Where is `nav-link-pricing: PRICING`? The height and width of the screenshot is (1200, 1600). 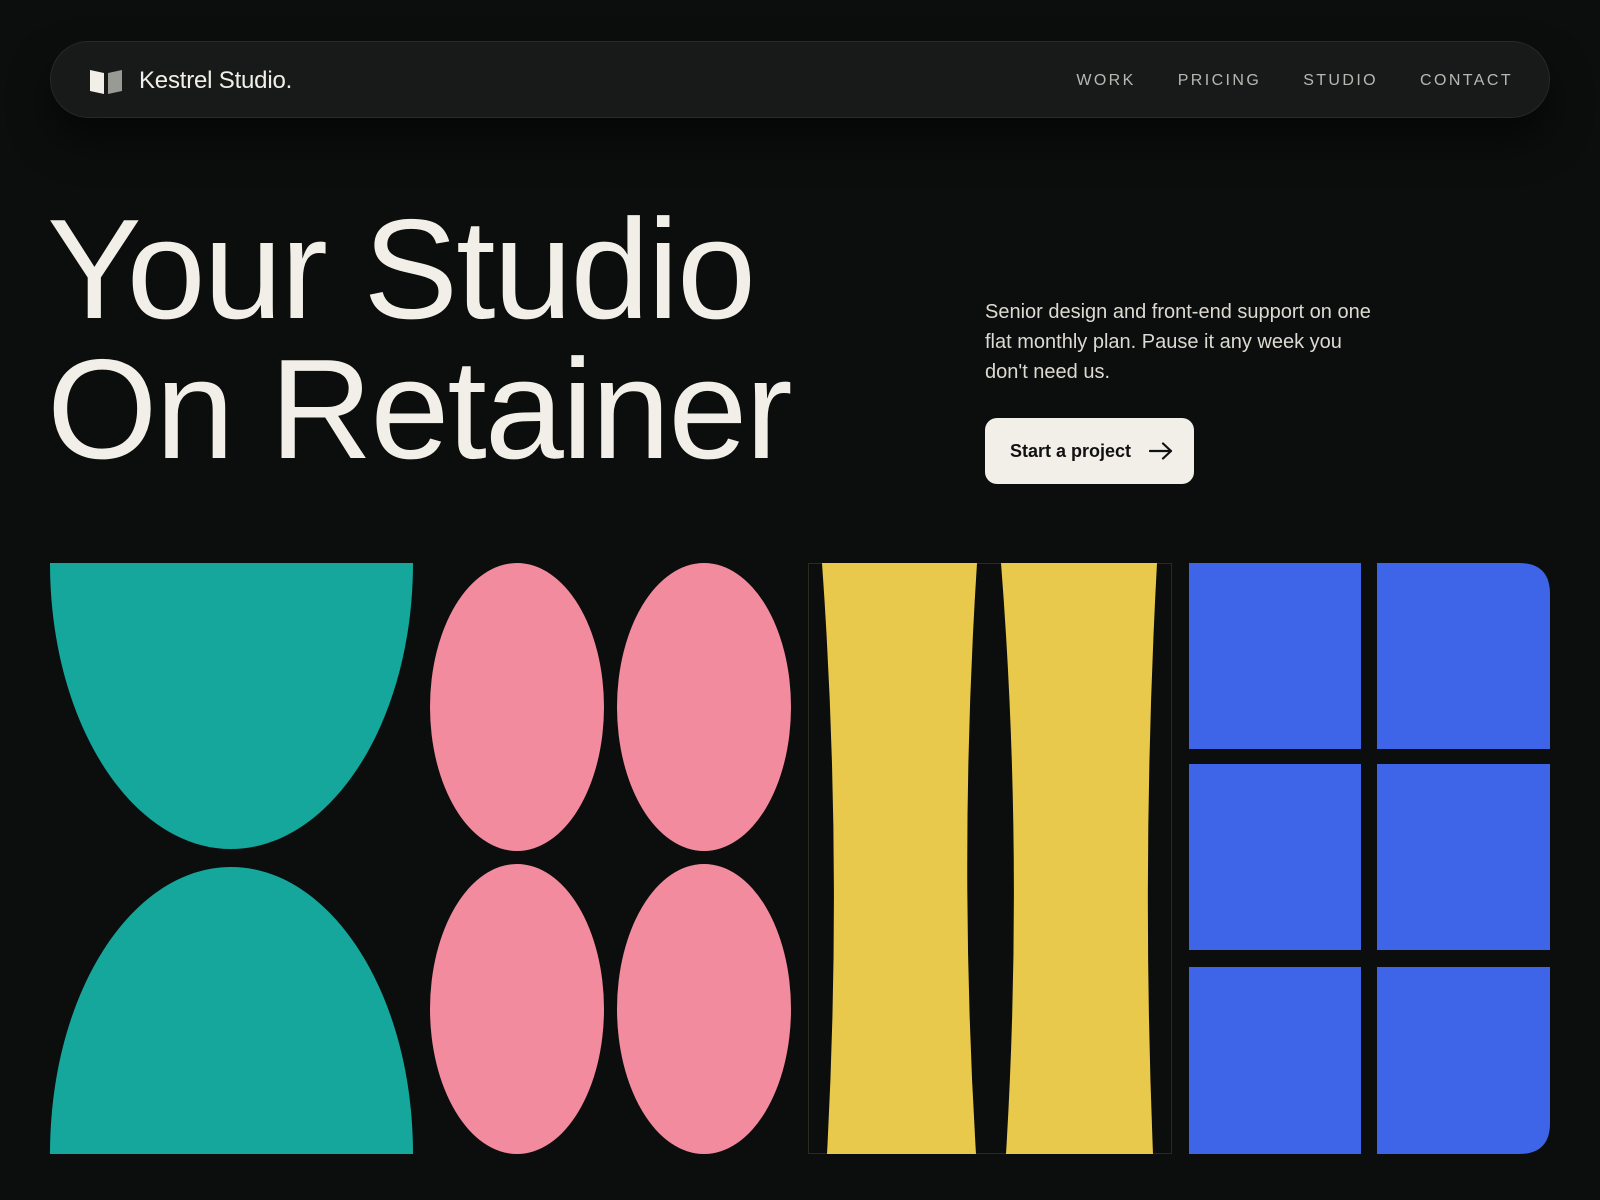
nav-link-pricing: PRICING is located at coordinates (1219, 81).